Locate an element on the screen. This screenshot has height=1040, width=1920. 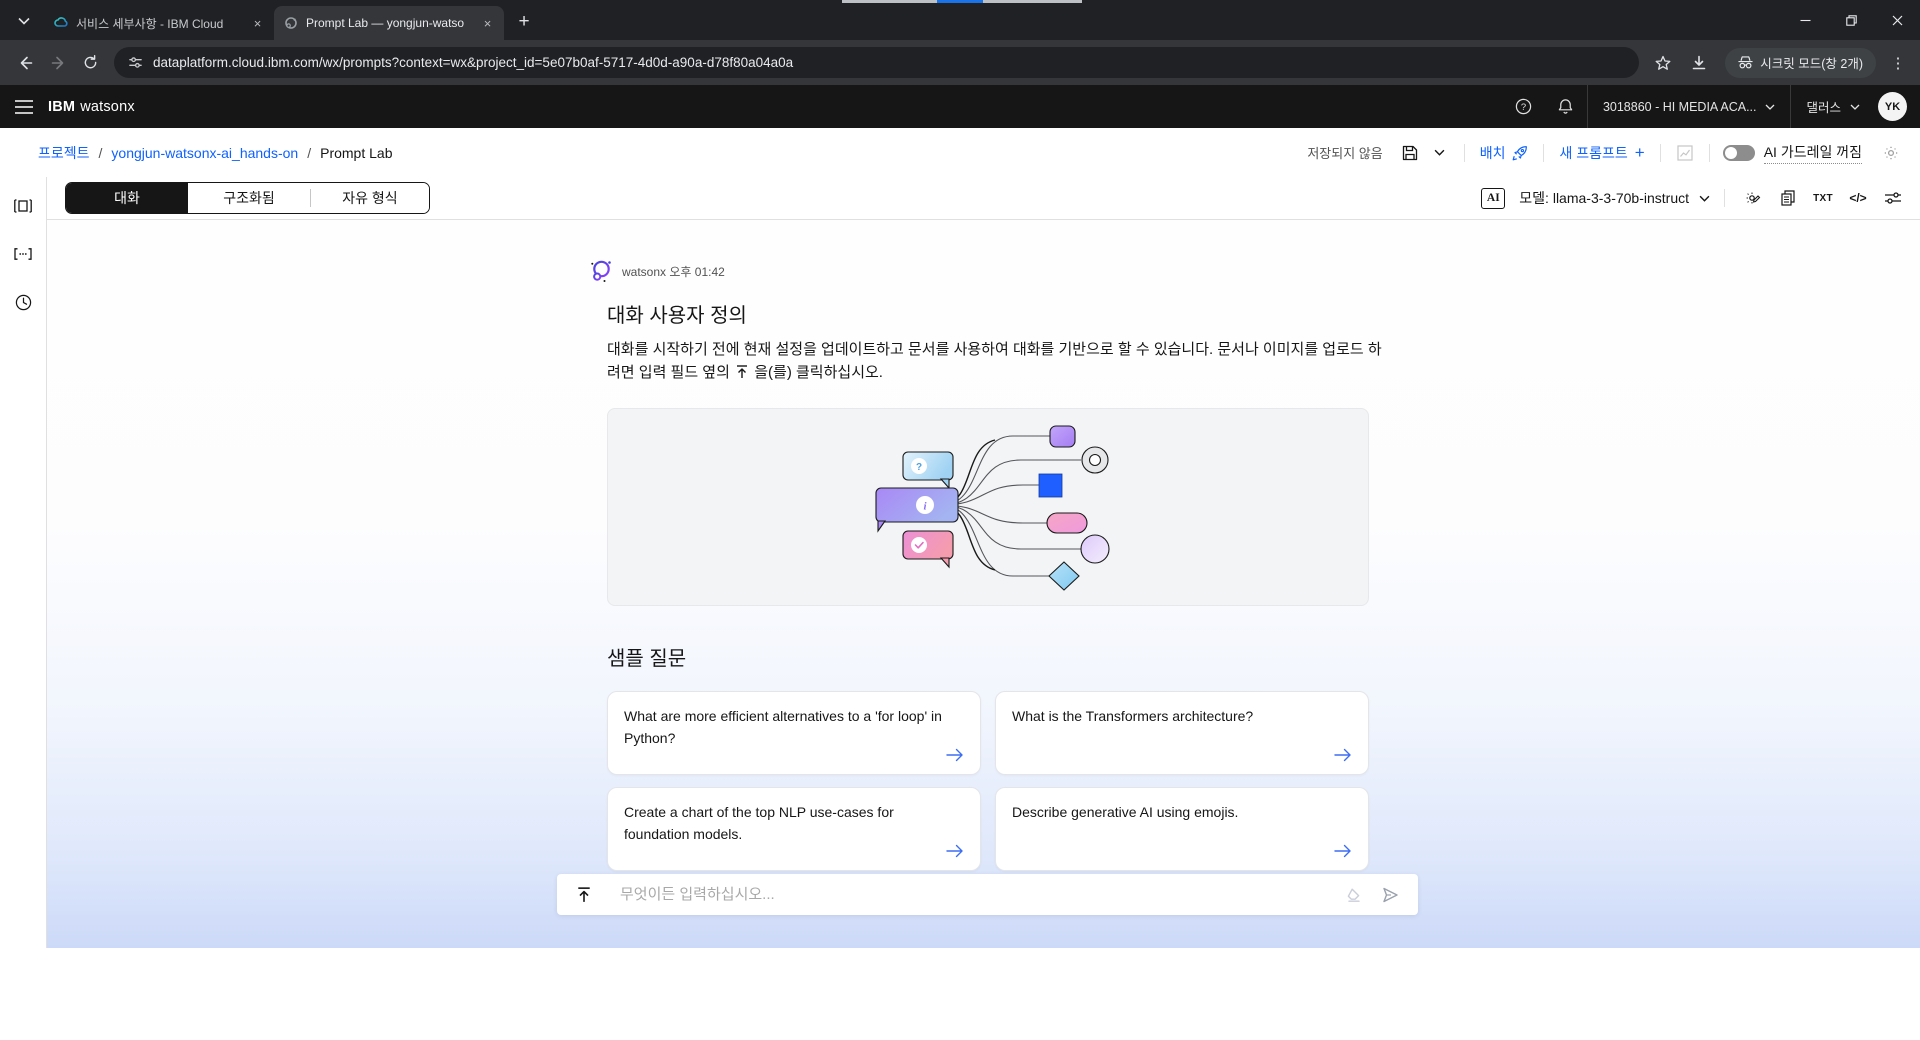
ai-guardrails-toggle is located at coordinates (1738, 152).